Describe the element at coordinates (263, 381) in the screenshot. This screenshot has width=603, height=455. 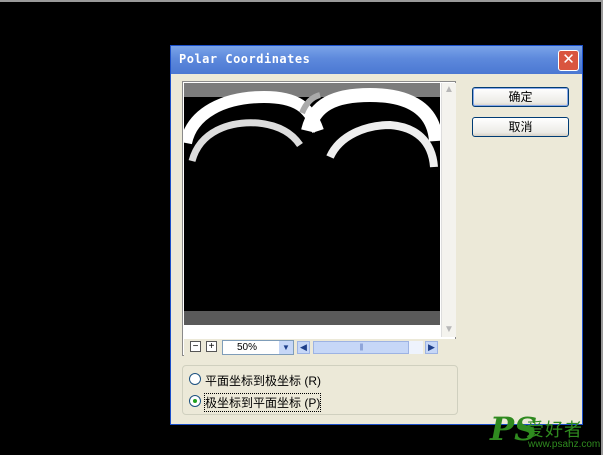
I see `option-label: 平面坐标到极坐标 (R)` at that location.